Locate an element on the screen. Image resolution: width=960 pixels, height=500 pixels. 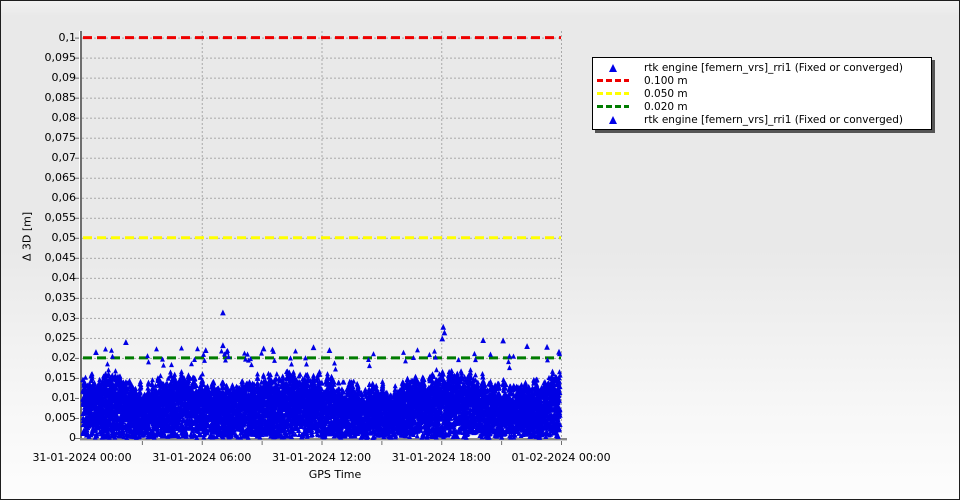
x-tick-label: 01-02-2024 00:00 is located at coordinates (561, 457).